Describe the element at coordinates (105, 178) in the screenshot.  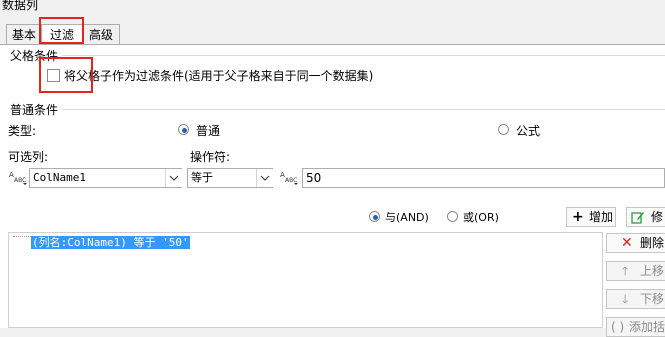
I see `column-select: ColName1` at that location.